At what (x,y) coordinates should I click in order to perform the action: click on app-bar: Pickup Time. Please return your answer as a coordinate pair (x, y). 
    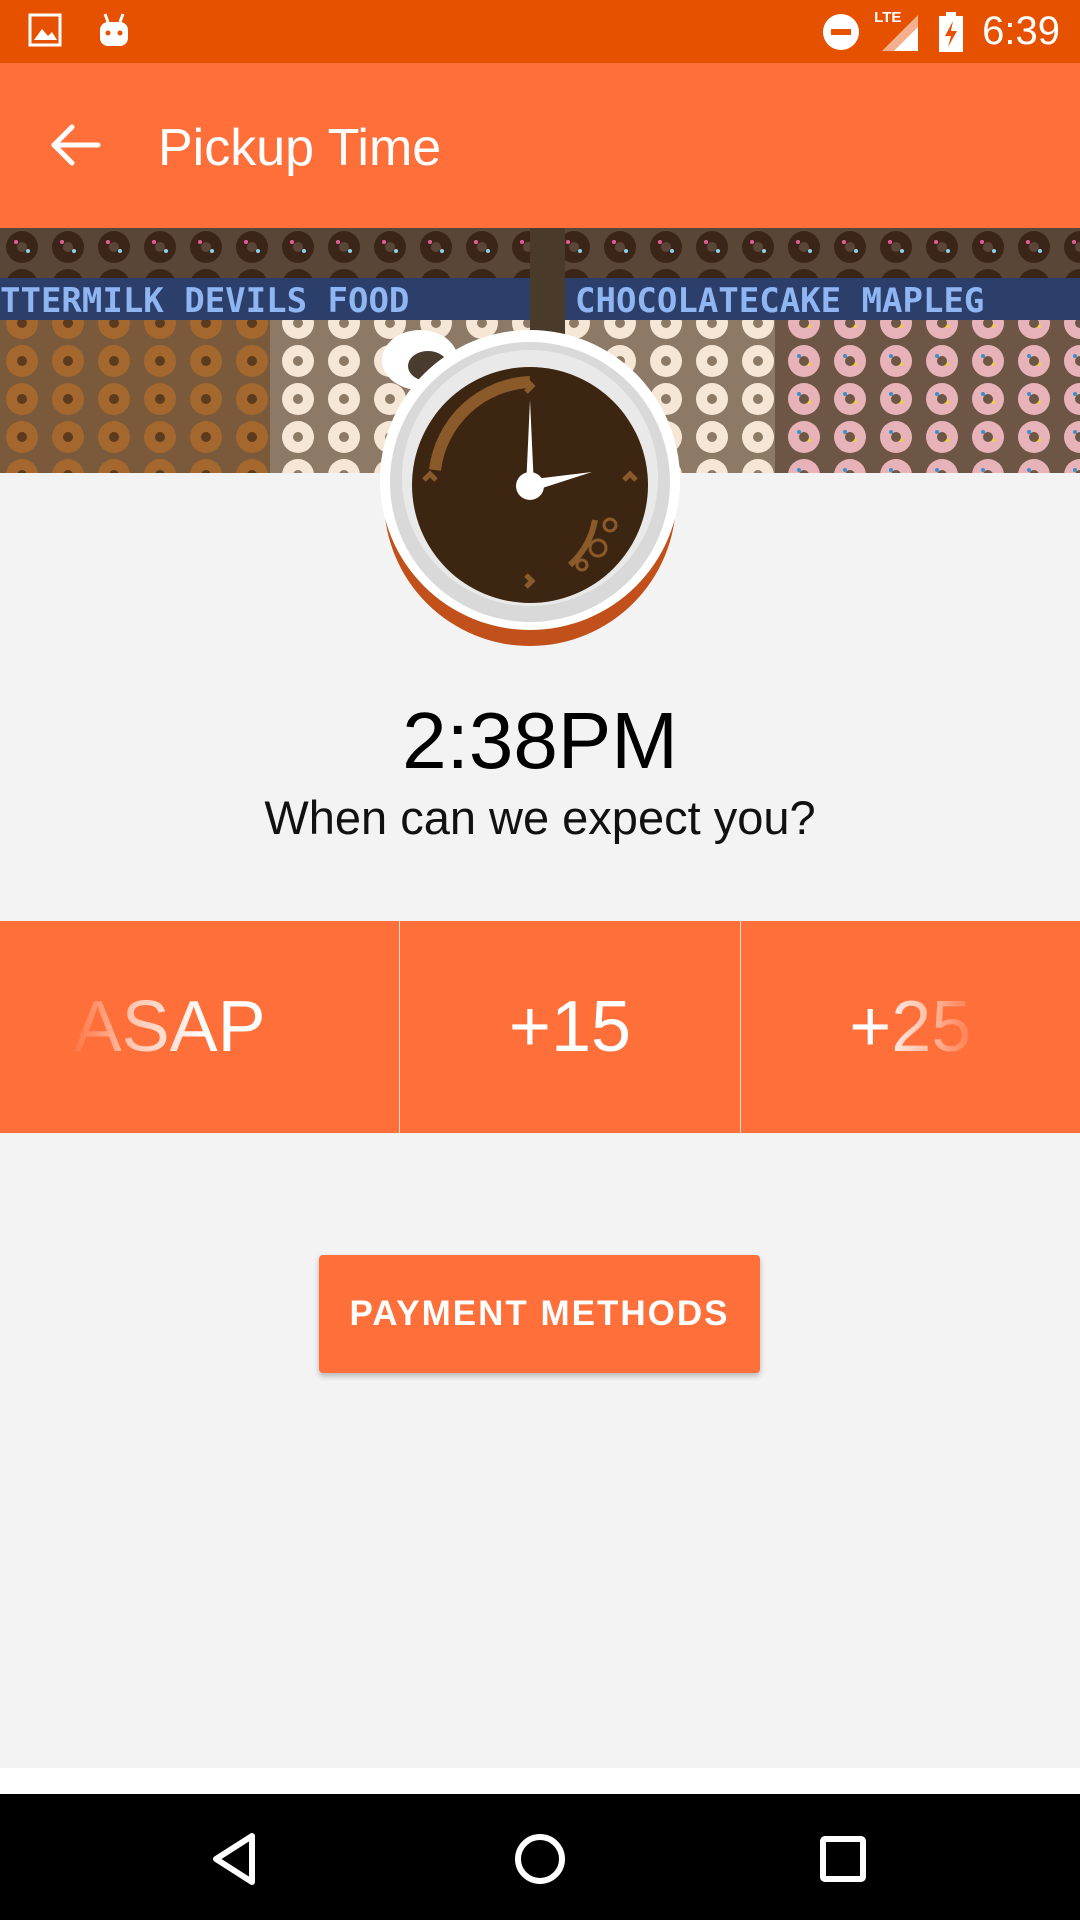
    Looking at the image, I should click on (540, 145).